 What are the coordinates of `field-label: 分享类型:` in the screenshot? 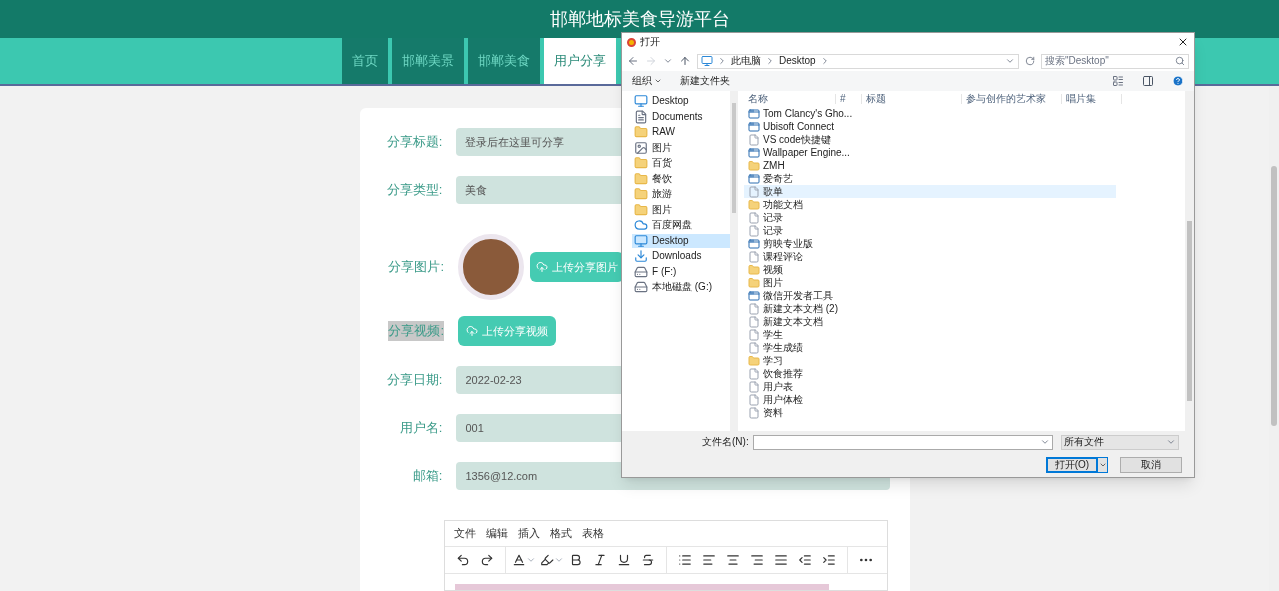 It's located at (414, 190).